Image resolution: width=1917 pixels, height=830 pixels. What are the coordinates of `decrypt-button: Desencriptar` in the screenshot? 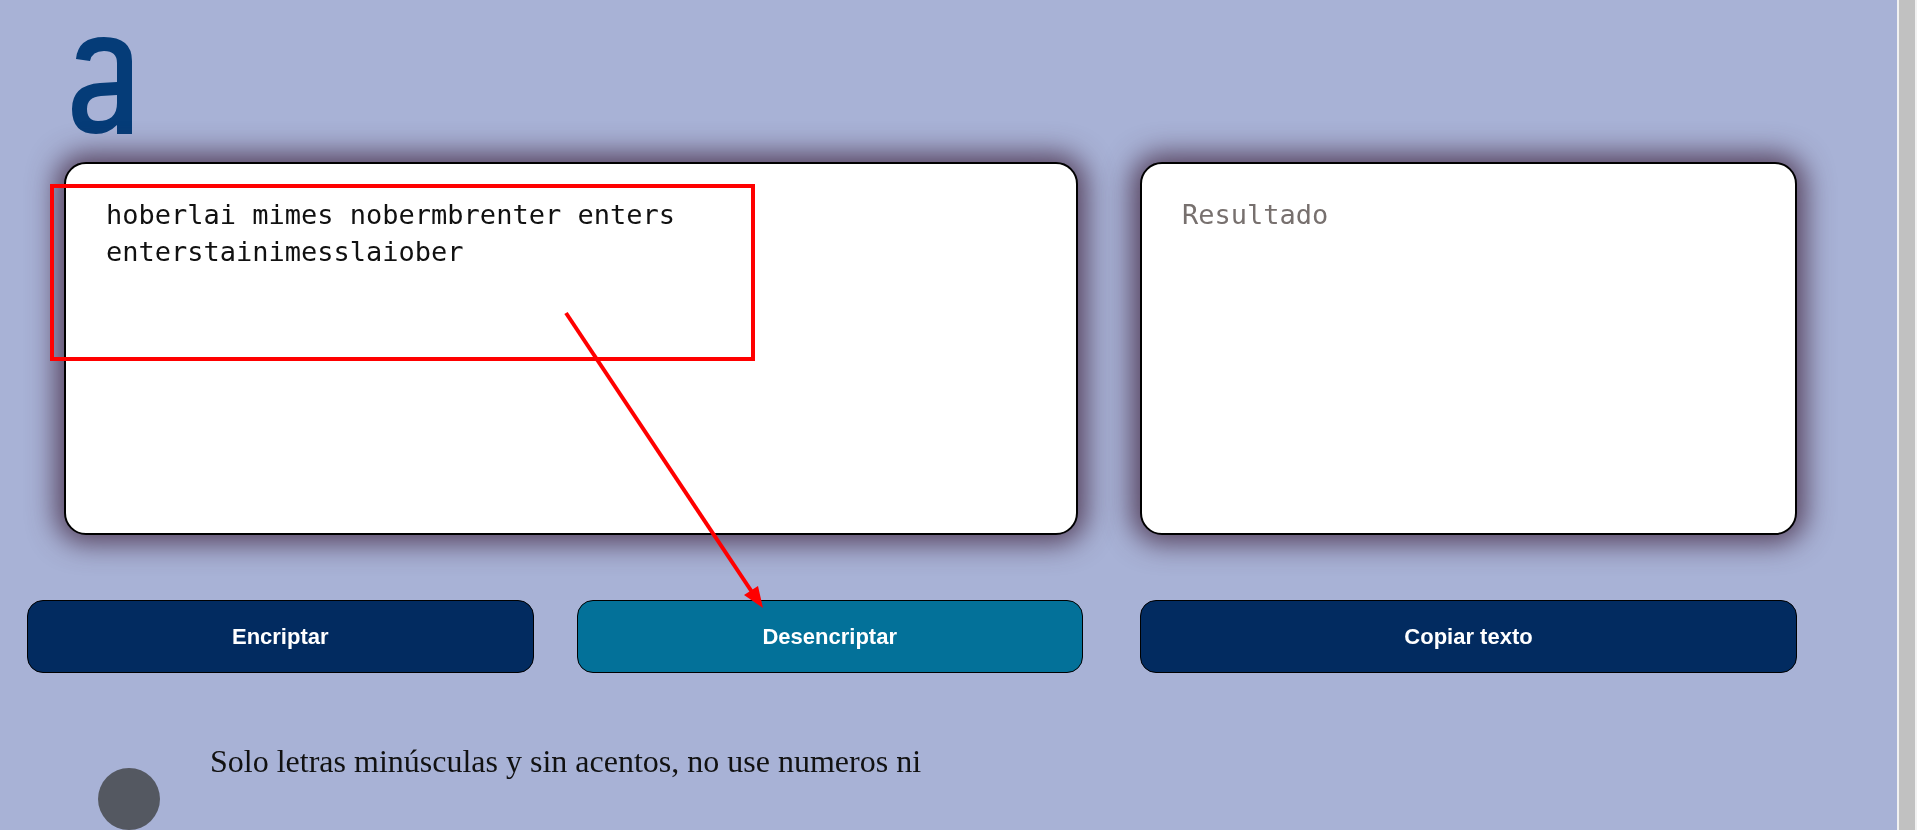 It's located at (829, 636).